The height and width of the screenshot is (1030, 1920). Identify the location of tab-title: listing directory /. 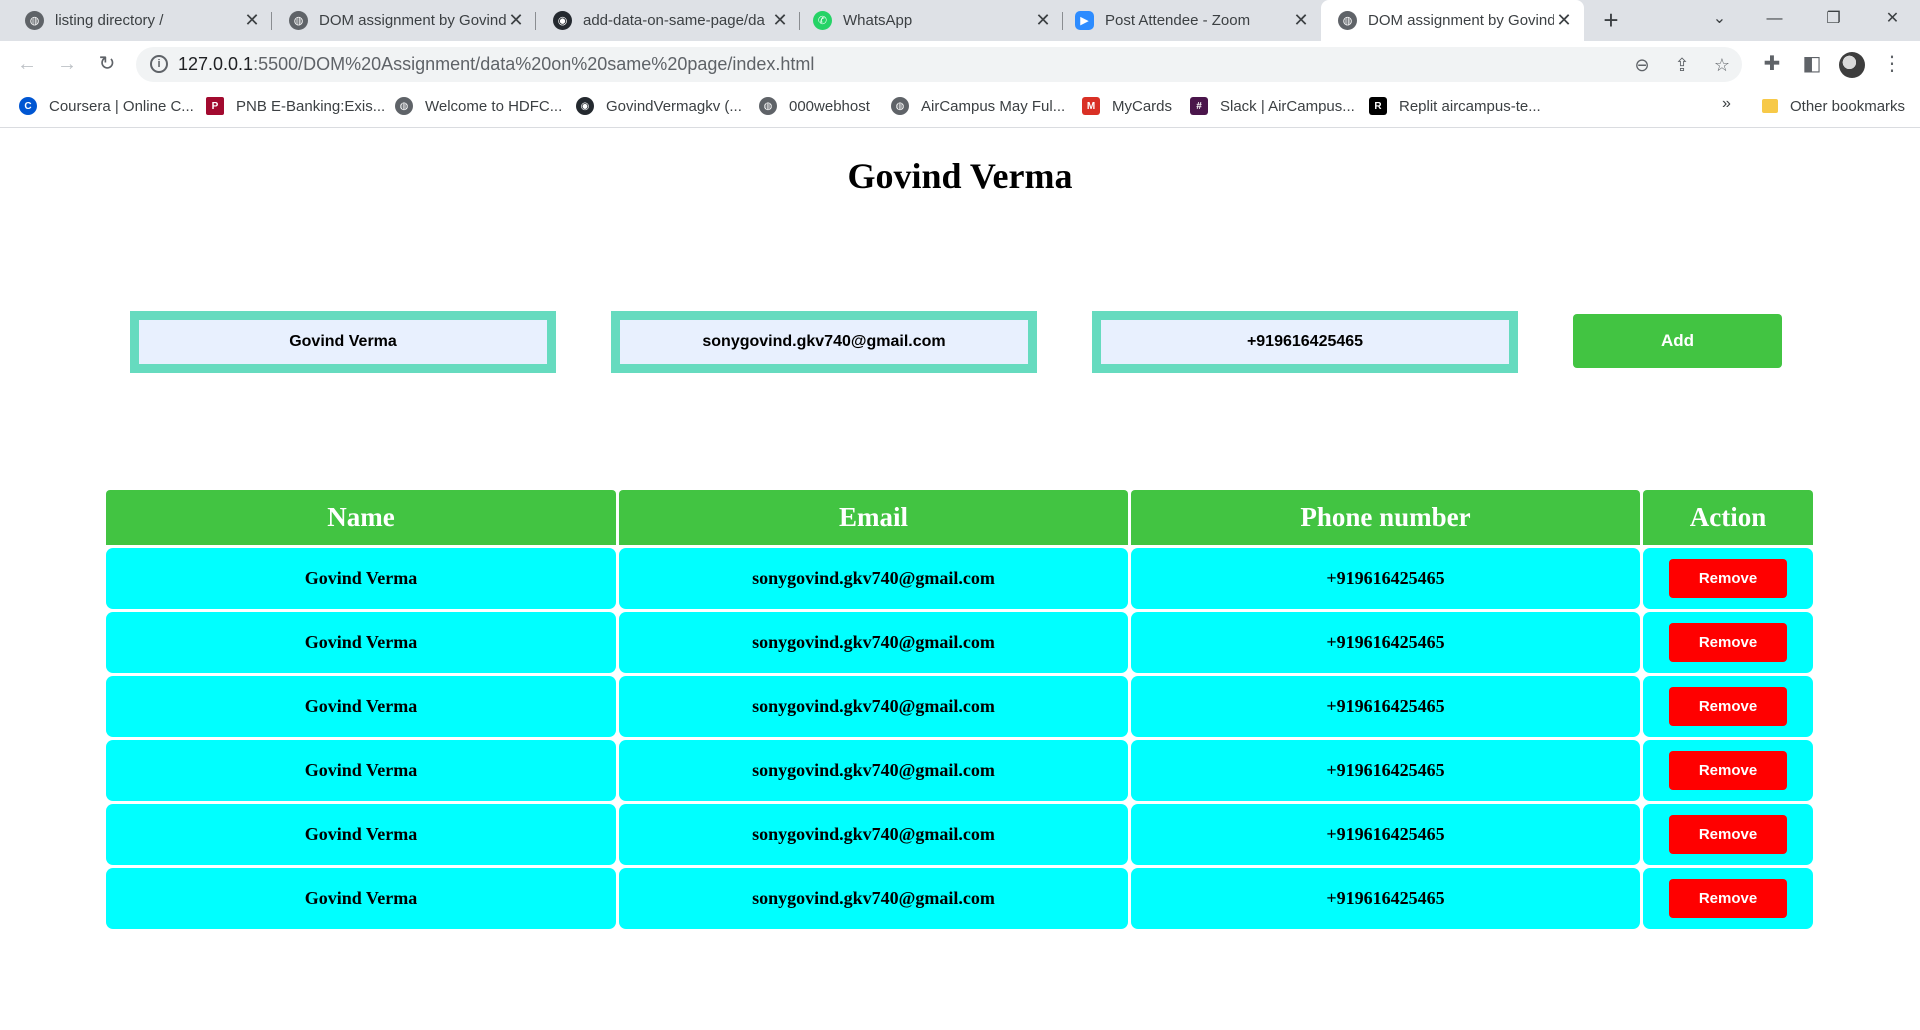
(109, 20).